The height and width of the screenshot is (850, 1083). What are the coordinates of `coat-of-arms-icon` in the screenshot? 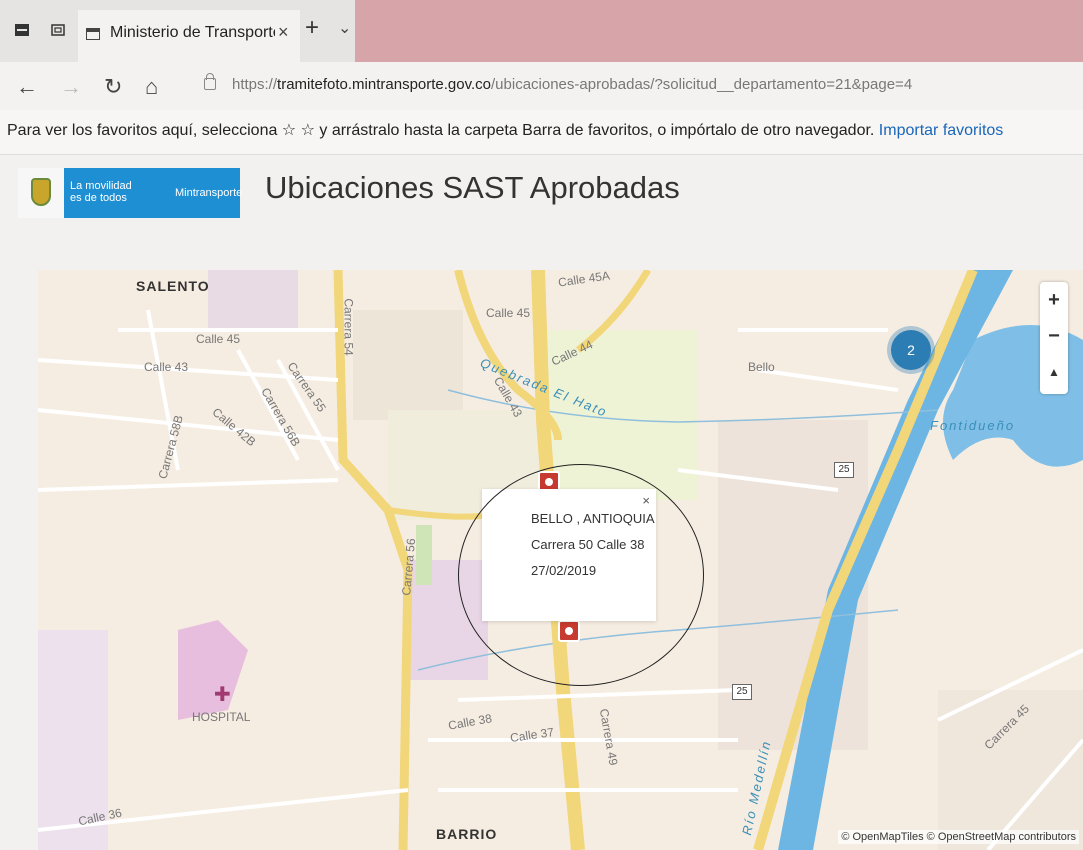 It's located at (41, 193).